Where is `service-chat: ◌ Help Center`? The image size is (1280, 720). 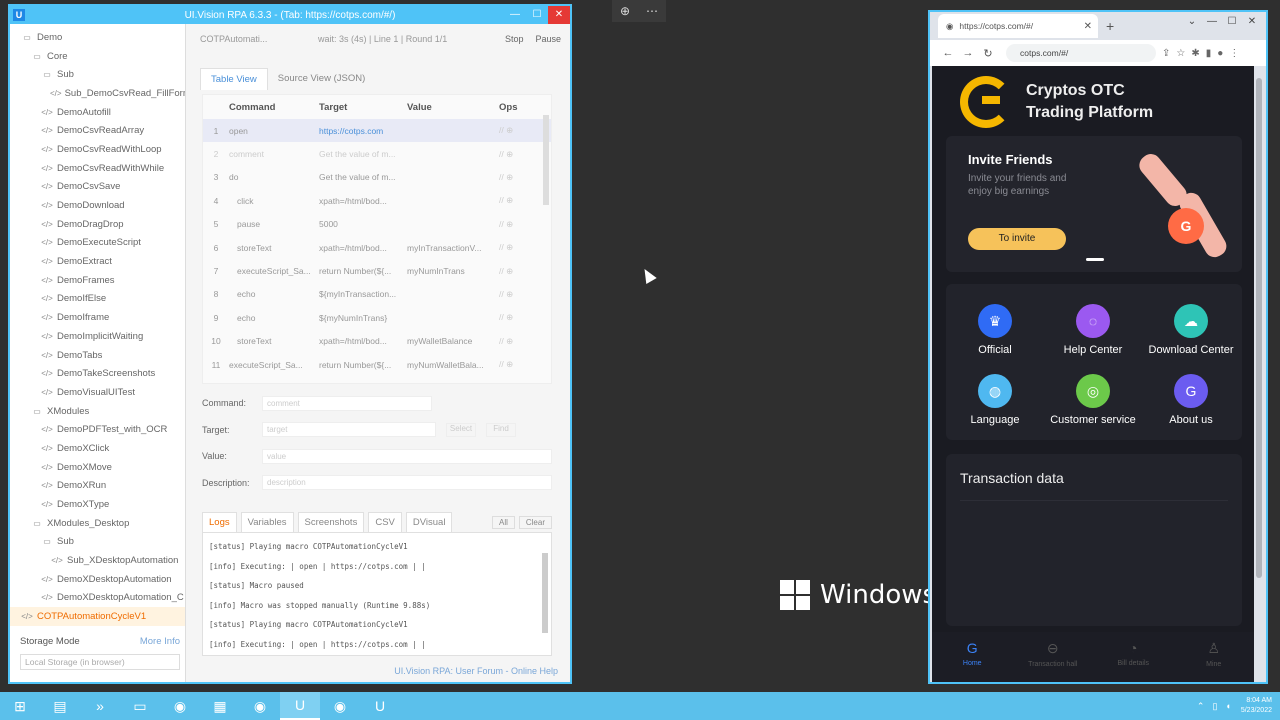 service-chat: ◌ Help Center is located at coordinates (1093, 330).